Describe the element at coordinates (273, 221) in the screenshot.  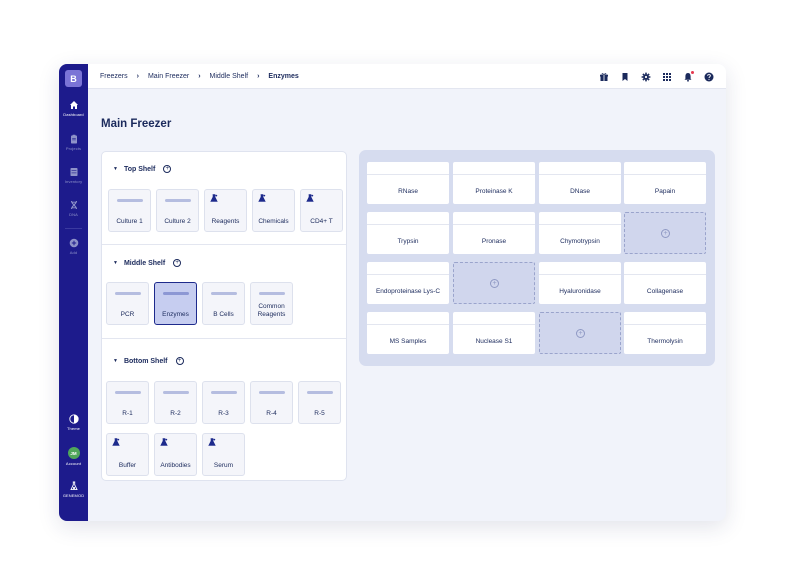
I see `box-label: Chemicals` at that location.